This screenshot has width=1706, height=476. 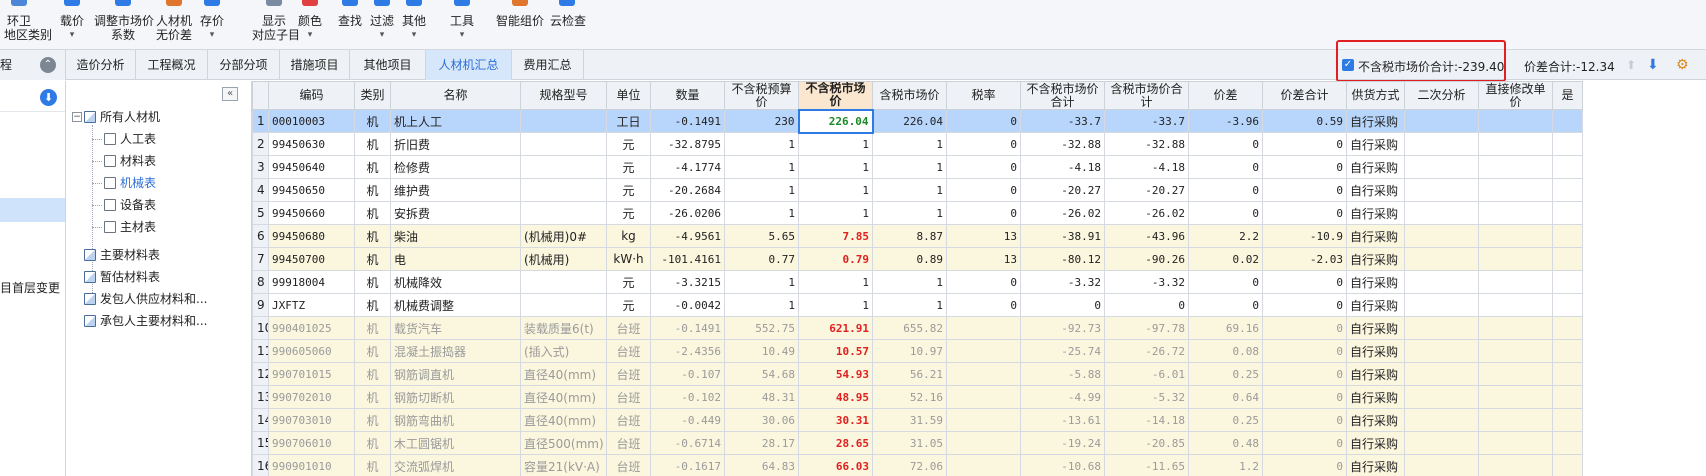 I want to click on table-cell: 元, so click(x=628, y=190).